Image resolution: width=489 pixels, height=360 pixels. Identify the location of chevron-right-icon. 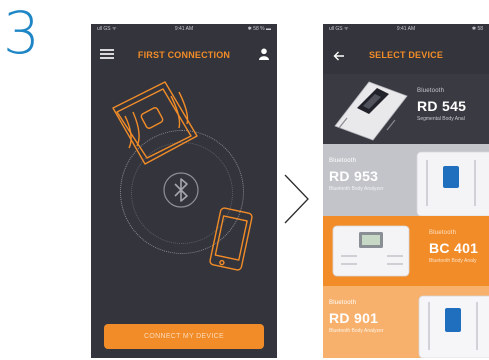
(296, 199).